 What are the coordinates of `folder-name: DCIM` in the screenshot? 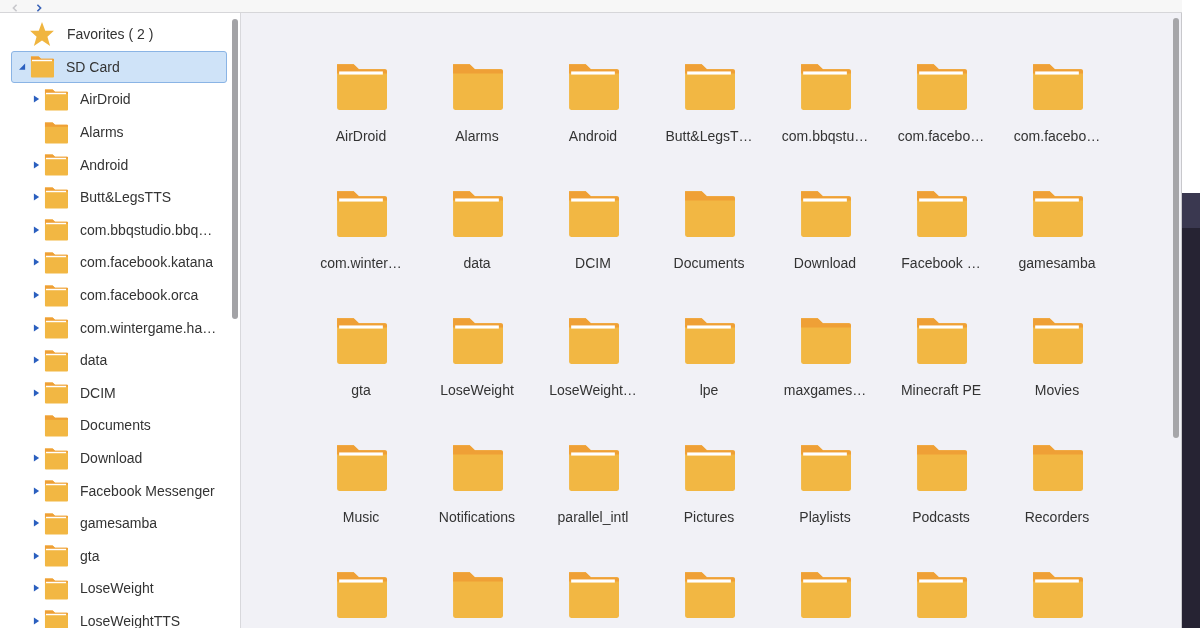 It's located at (593, 263).